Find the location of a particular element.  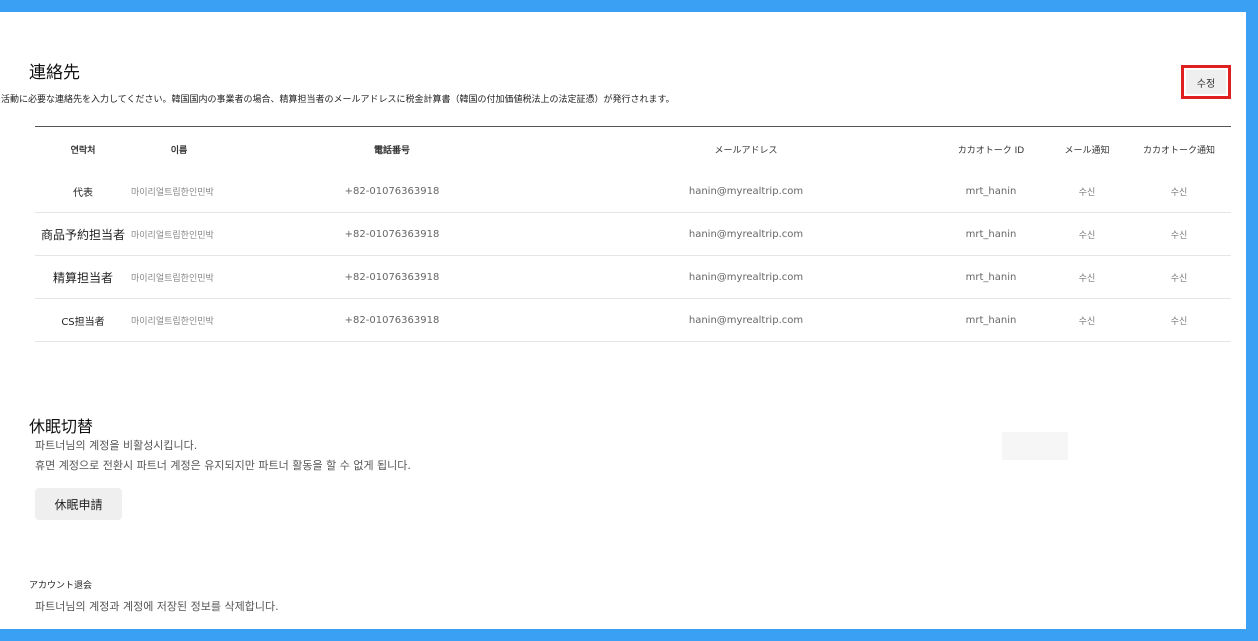

table-top-border is located at coordinates (633, 126).